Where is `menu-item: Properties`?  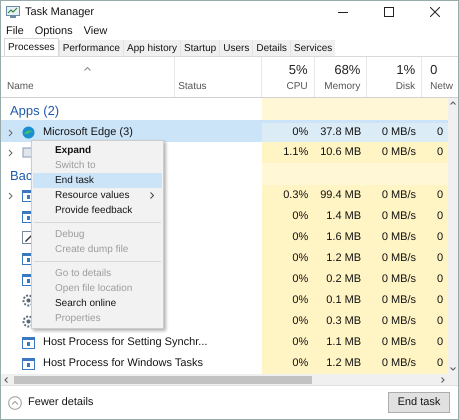 menu-item: Properties is located at coordinates (78, 319).